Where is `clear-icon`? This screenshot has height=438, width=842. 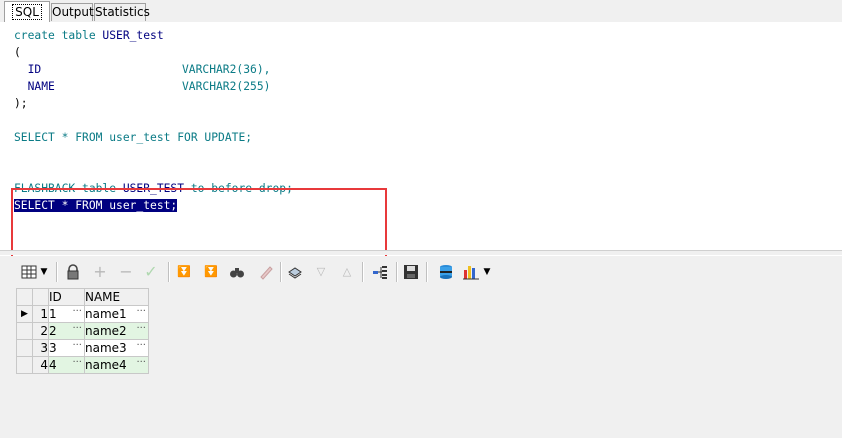
clear-icon is located at coordinates (266, 272).